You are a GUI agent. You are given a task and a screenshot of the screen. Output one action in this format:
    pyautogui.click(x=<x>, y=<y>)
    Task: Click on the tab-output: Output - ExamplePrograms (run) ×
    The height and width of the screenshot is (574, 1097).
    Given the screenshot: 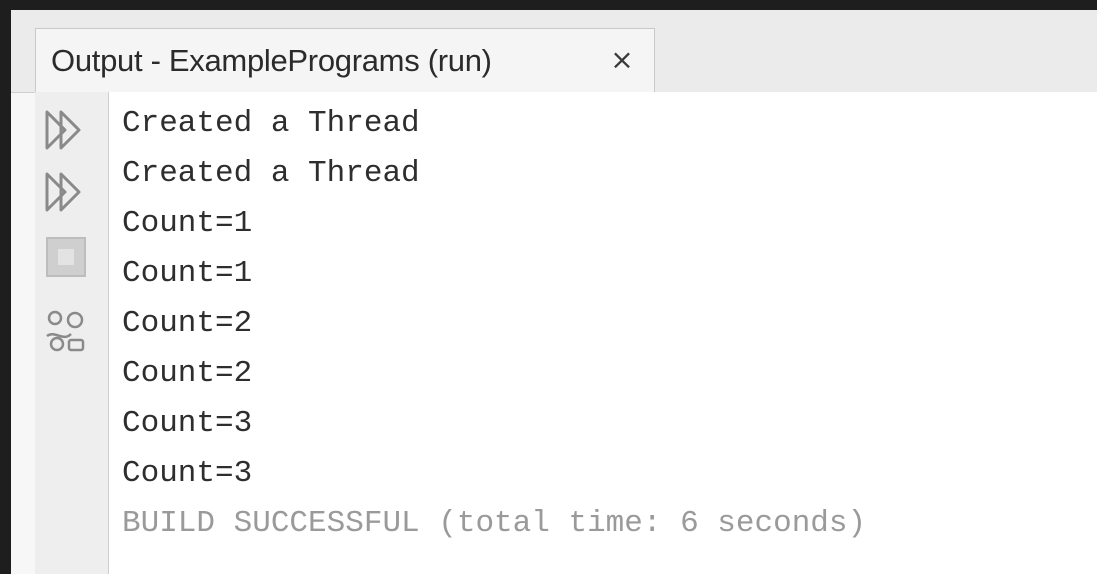 What is the action you would take?
    pyautogui.click(x=345, y=60)
    